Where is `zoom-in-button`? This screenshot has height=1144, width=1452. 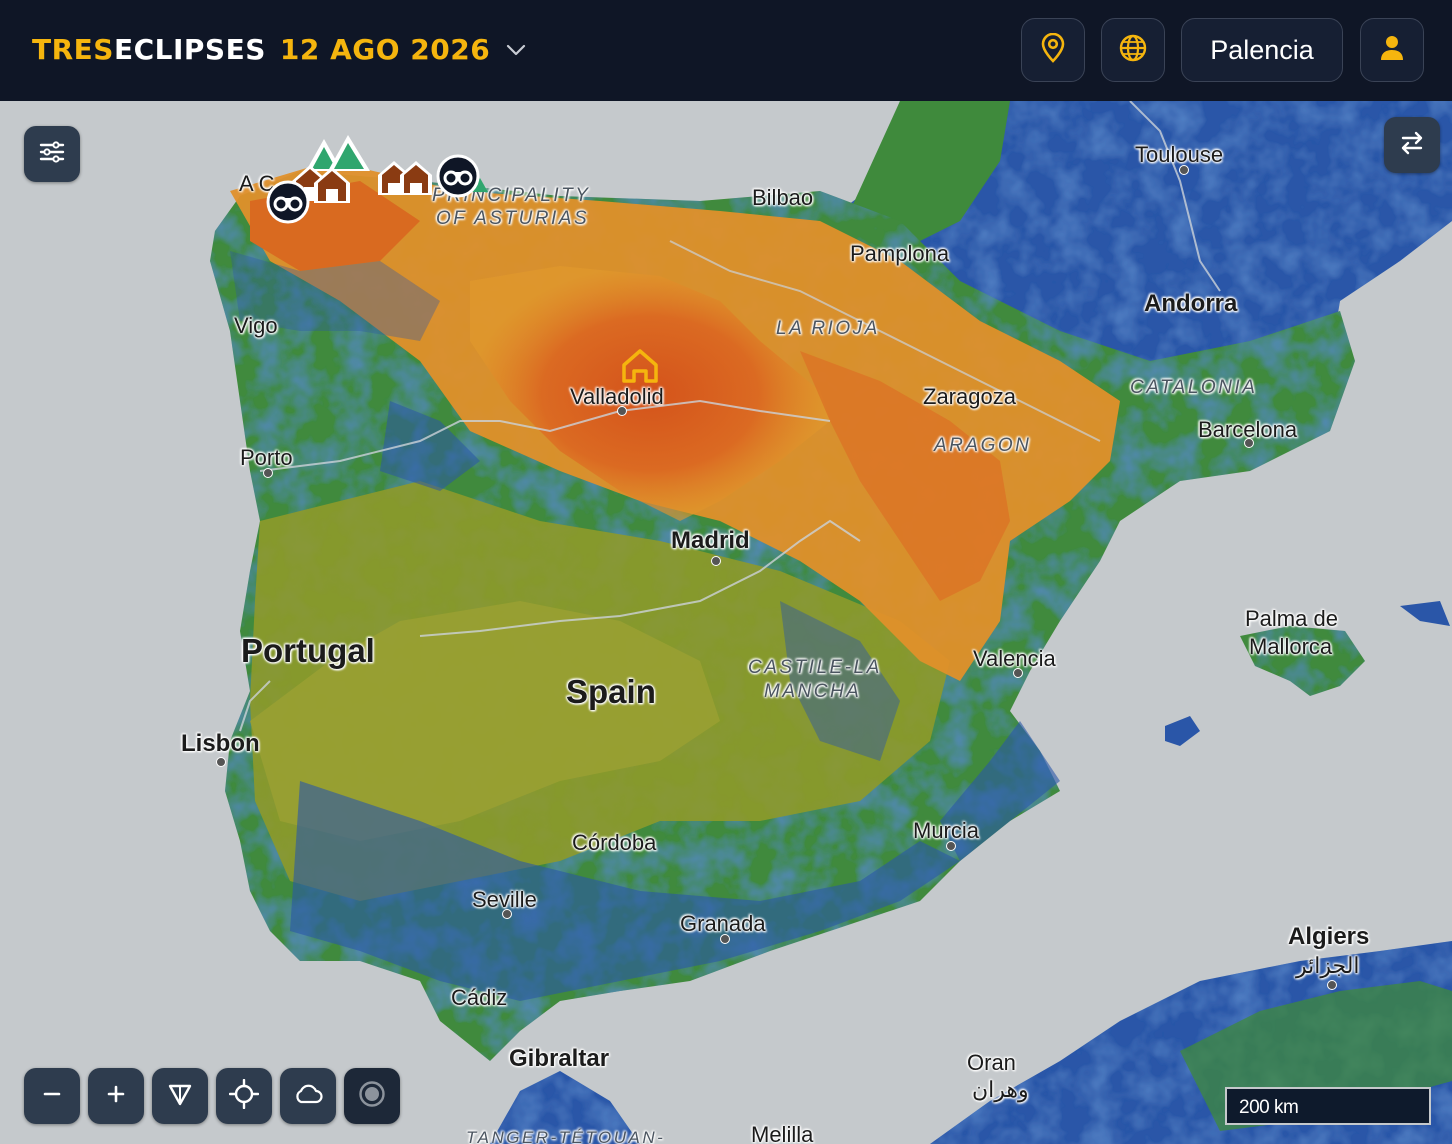 zoom-in-button is located at coordinates (116, 1096).